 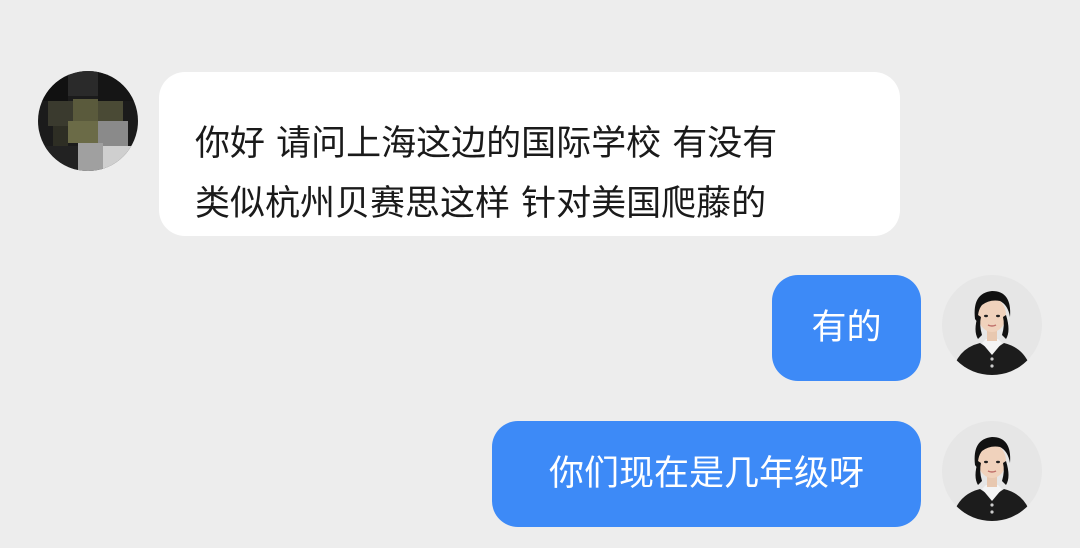 What do you see at coordinates (88, 121) in the screenshot?
I see `contact-avatar-icon` at bounding box center [88, 121].